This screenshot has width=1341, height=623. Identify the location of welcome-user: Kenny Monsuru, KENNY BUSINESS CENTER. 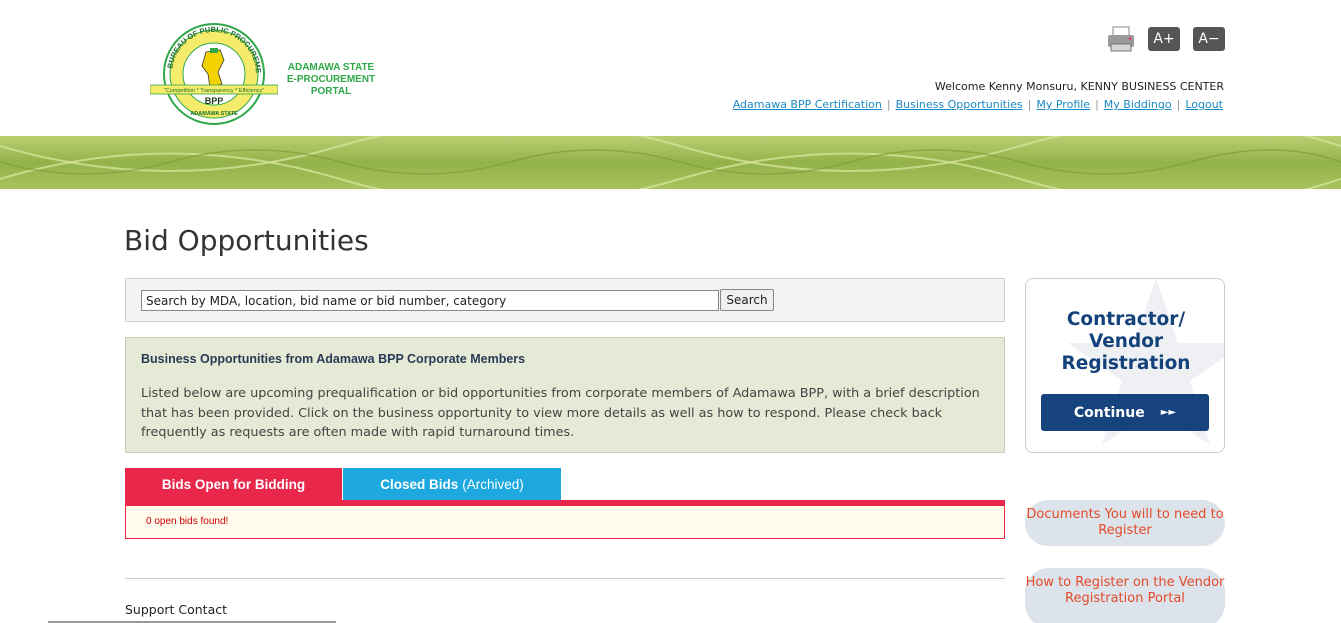
(1106, 86).